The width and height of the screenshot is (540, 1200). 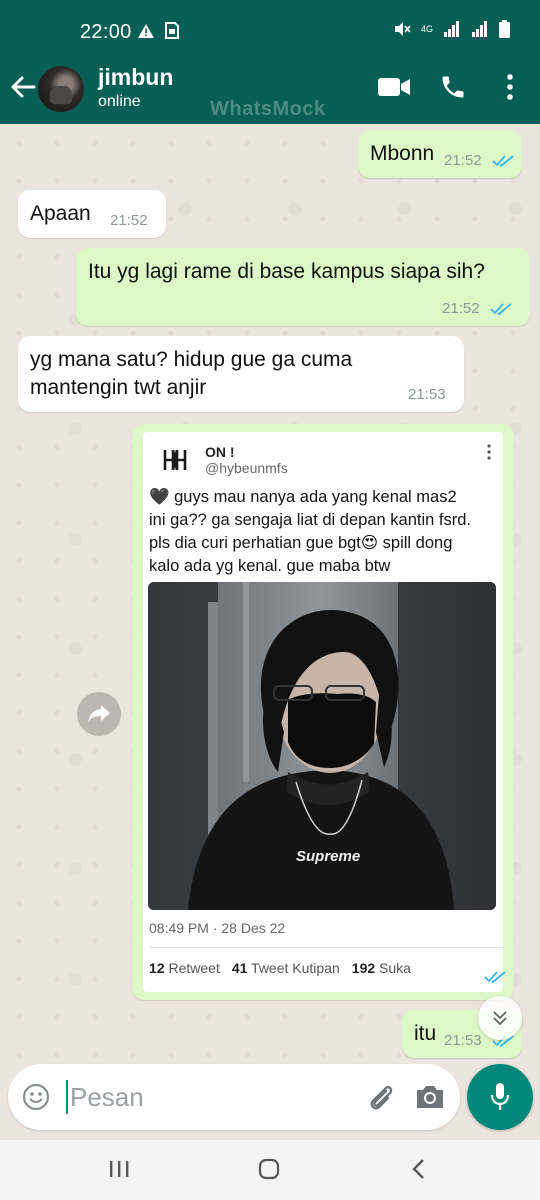 I want to click on retweet-stat: 12 Retweet, so click(x=184, y=968).